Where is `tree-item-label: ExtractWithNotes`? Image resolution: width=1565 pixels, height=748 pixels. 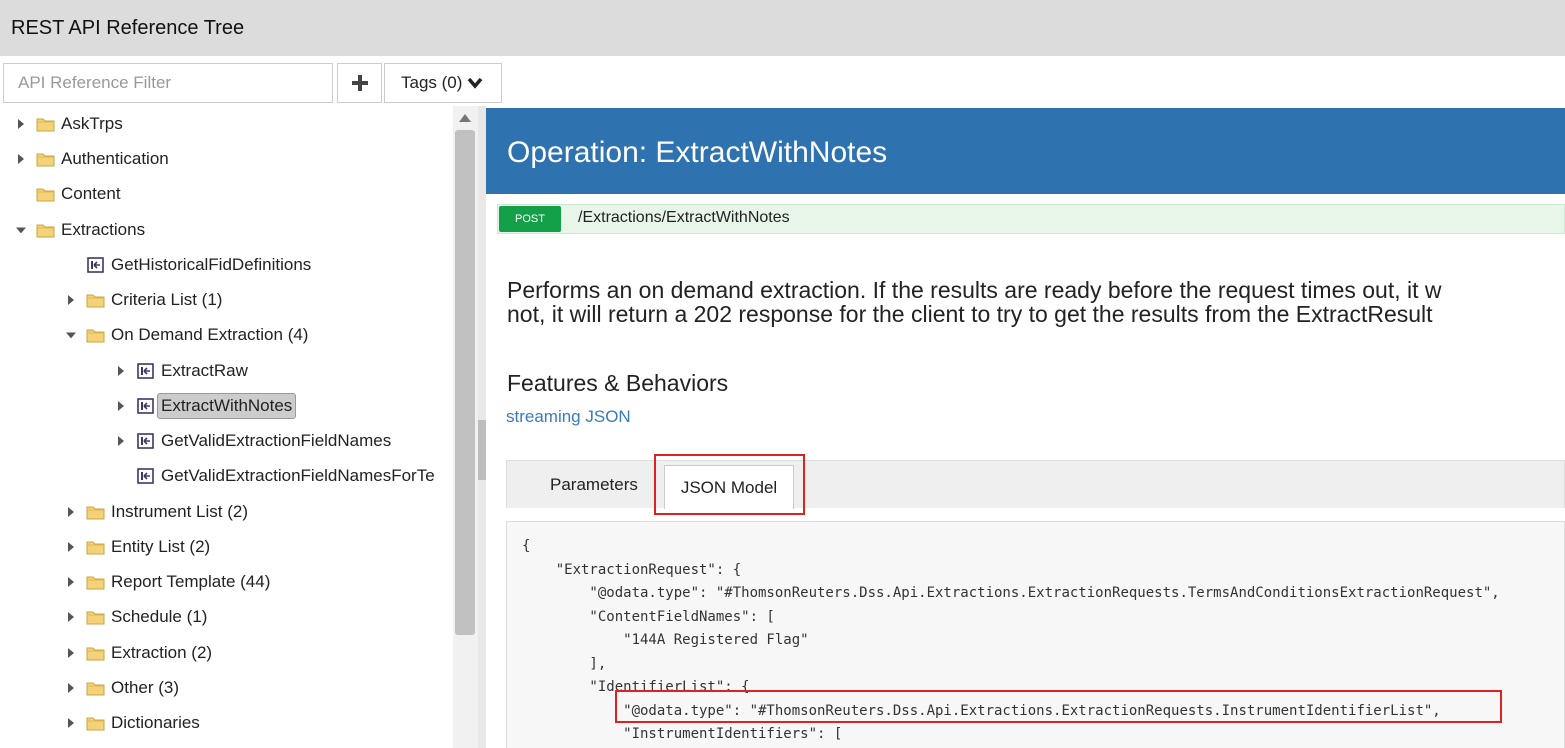
tree-item-label: ExtractWithNotes is located at coordinates (227, 406).